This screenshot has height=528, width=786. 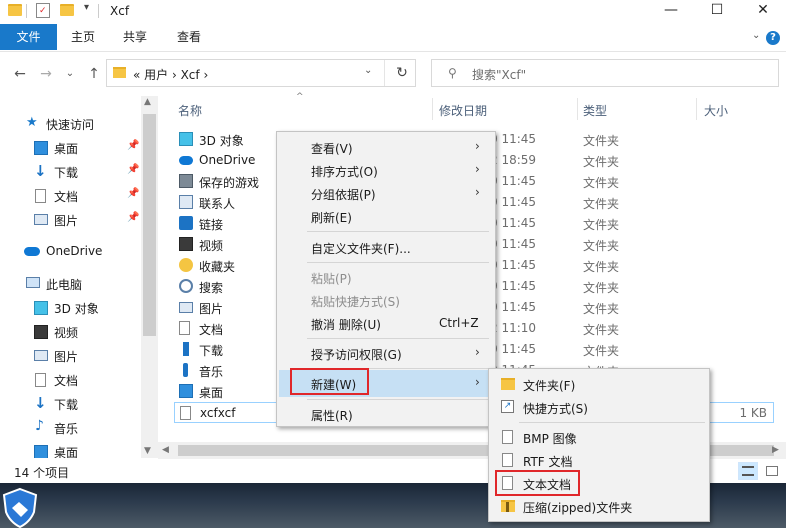 I want to click on security-shield-icon, so click(x=20, y=507).